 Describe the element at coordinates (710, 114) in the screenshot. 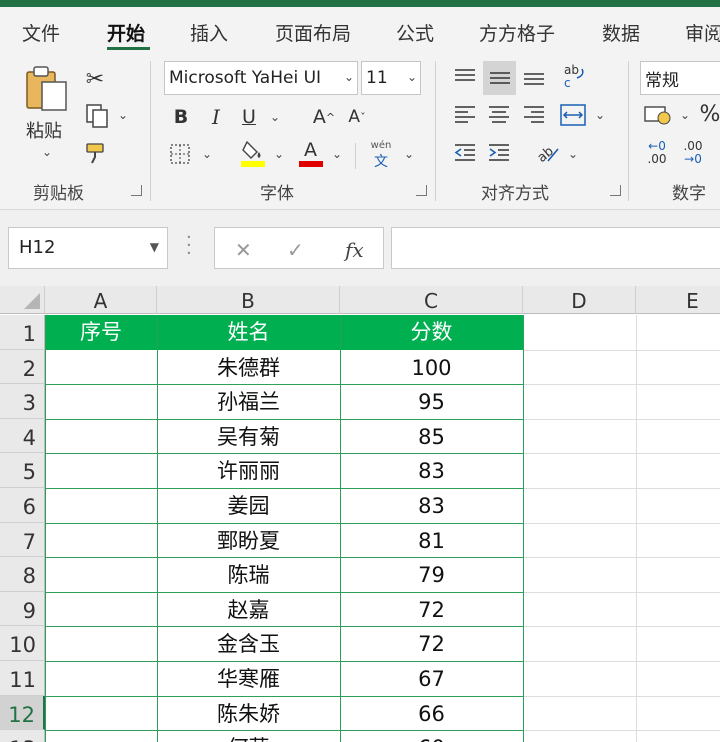

I see `percent-icon: %` at that location.